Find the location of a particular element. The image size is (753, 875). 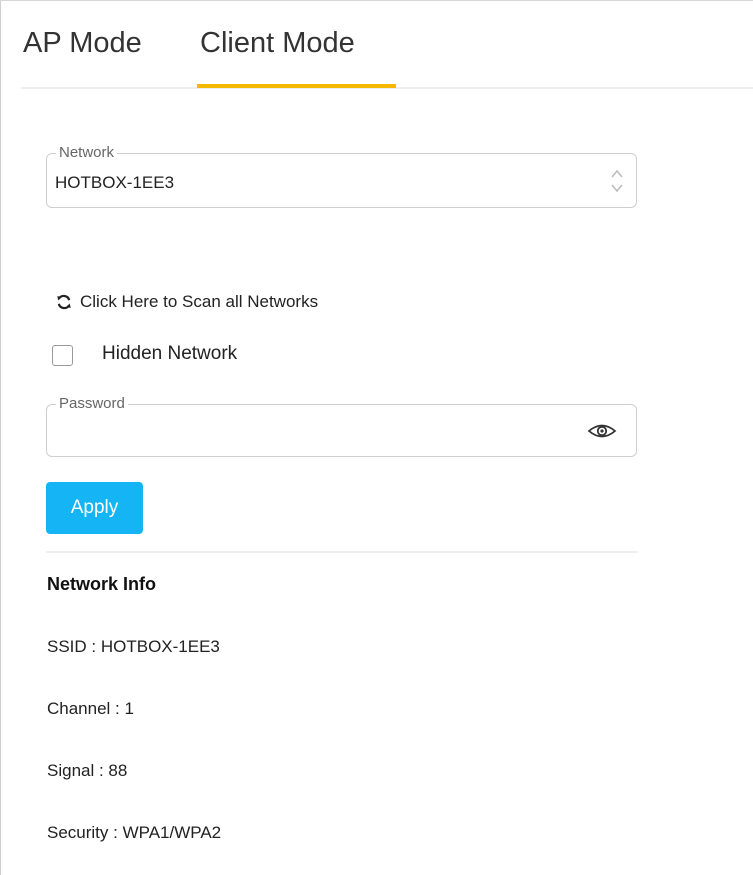

refresh-icon is located at coordinates (64, 302).